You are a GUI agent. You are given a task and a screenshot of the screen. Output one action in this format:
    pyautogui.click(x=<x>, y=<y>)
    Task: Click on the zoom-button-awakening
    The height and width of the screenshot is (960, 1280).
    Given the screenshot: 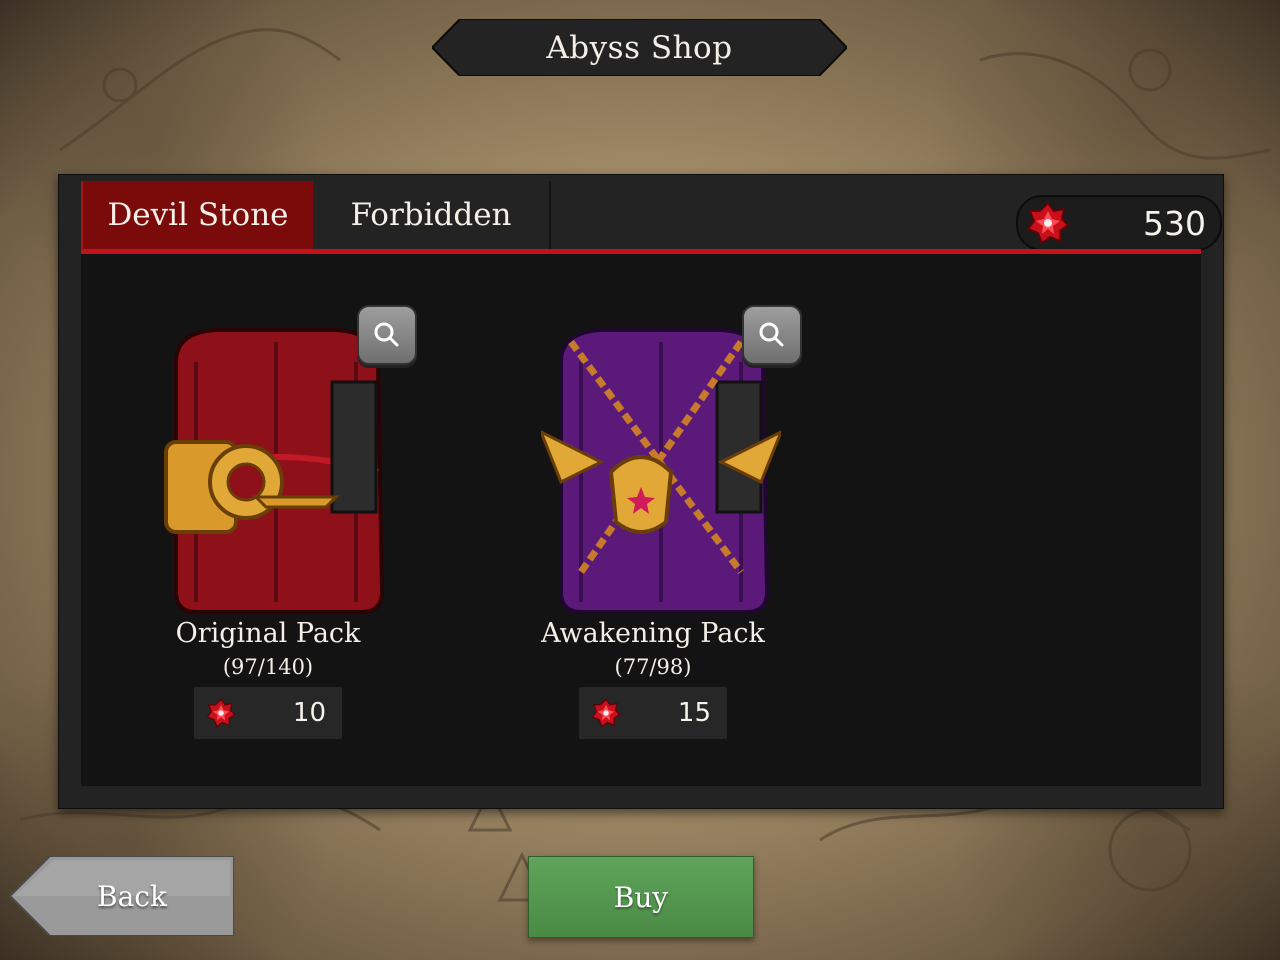 What is the action you would take?
    pyautogui.click(x=772, y=335)
    